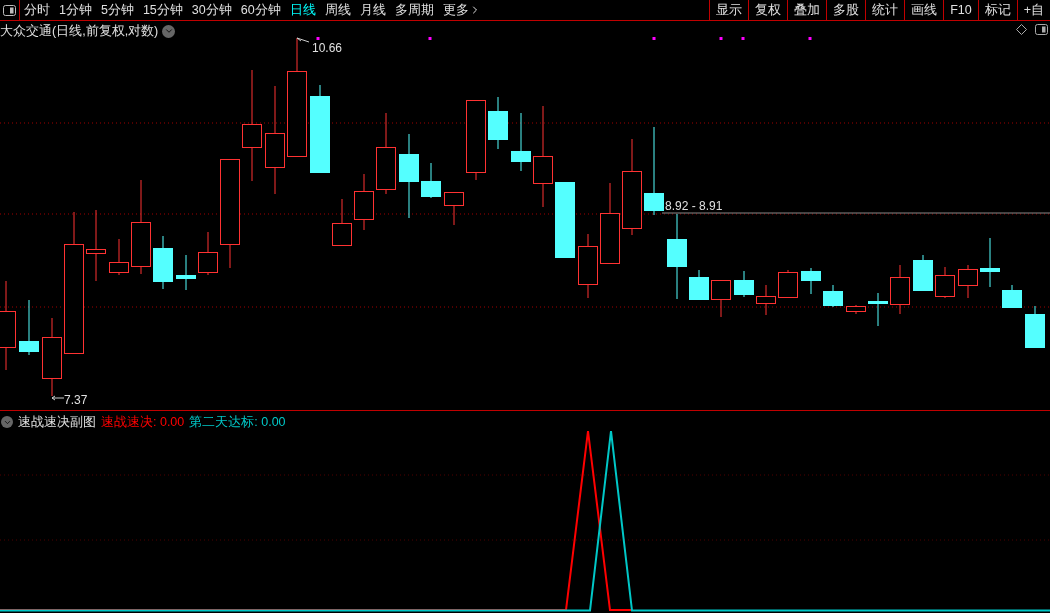 Image resolution: width=1050 pixels, height=613 pixels. I want to click on toolbar-button: 画线, so click(924, 10).